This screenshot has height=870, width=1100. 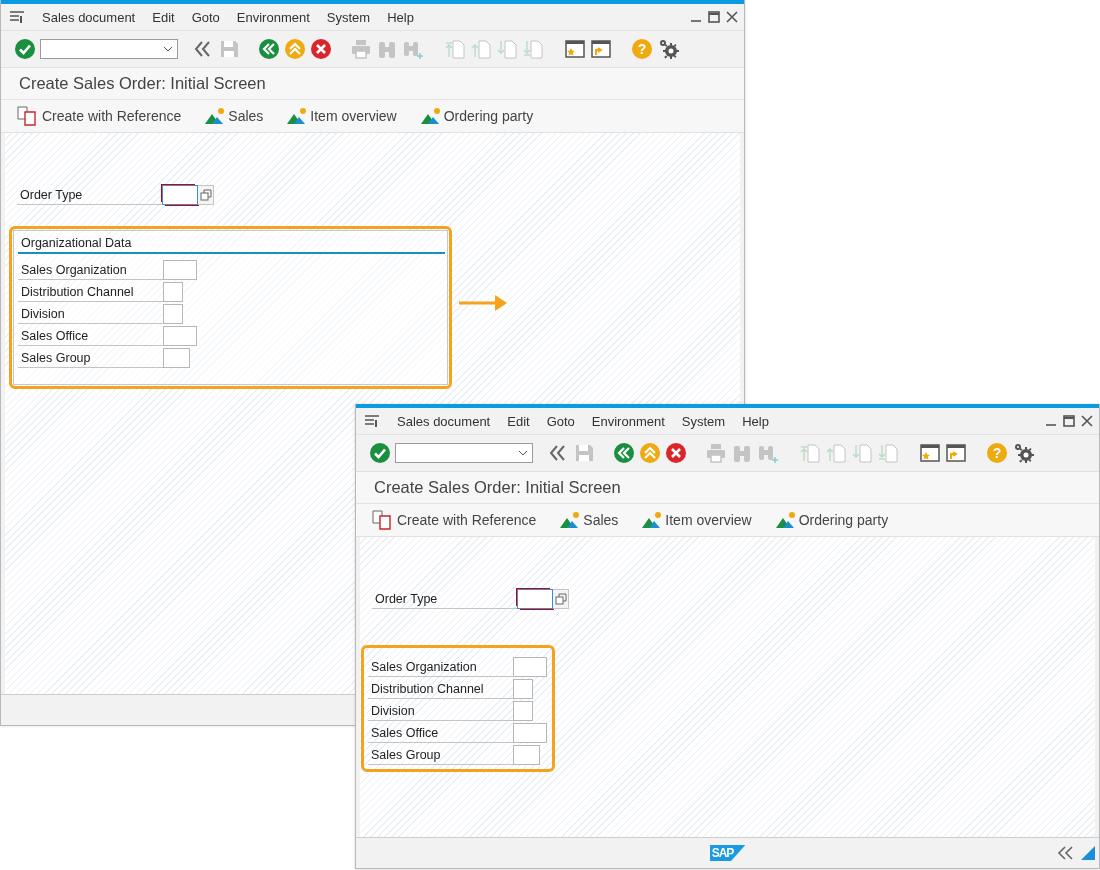 What do you see at coordinates (1088, 853) in the screenshot?
I see `resize-grip-icon` at bounding box center [1088, 853].